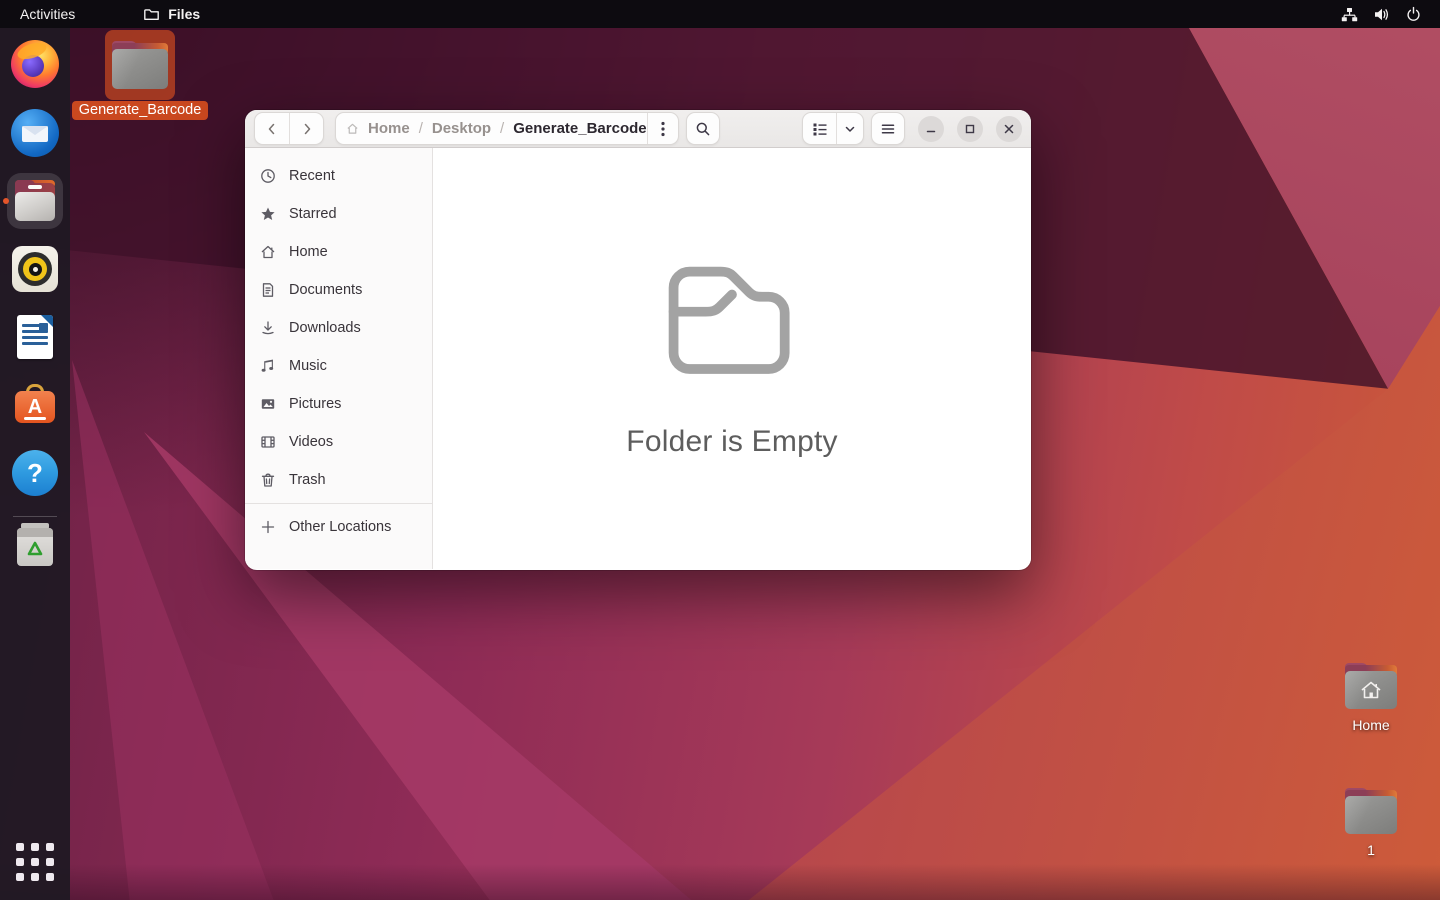  Describe the element at coordinates (338, 214) in the screenshot. I see `sidebar-item-starred: Starred` at that location.